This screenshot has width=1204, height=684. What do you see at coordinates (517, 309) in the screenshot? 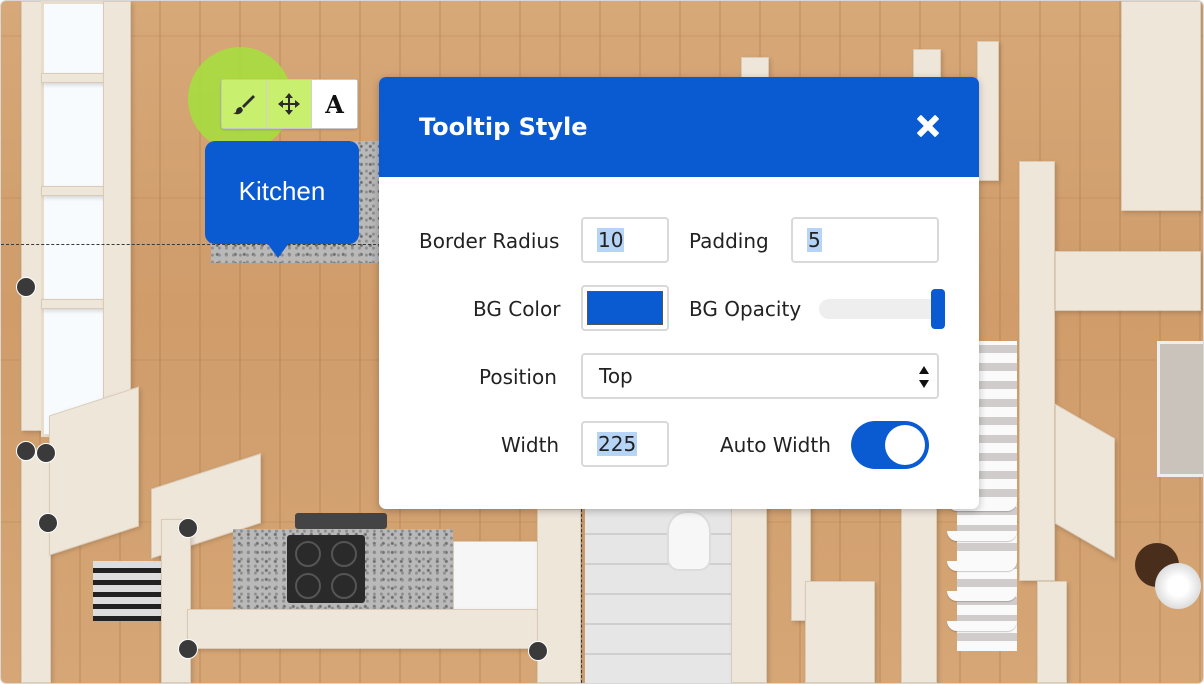
I see `bg-color-label: BG Color` at bounding box center [517, 309].